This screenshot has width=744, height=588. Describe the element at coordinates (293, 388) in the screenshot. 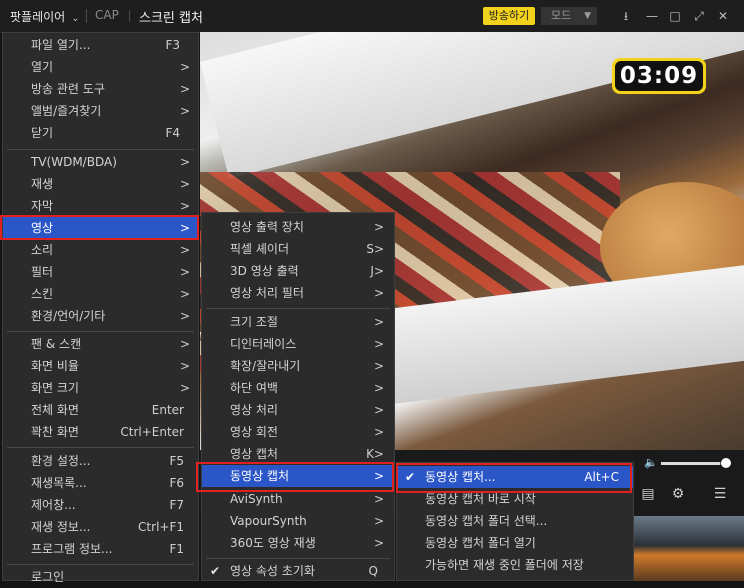

I see `submenu-item-bottom-margin: 하단 여백 >` at that location.